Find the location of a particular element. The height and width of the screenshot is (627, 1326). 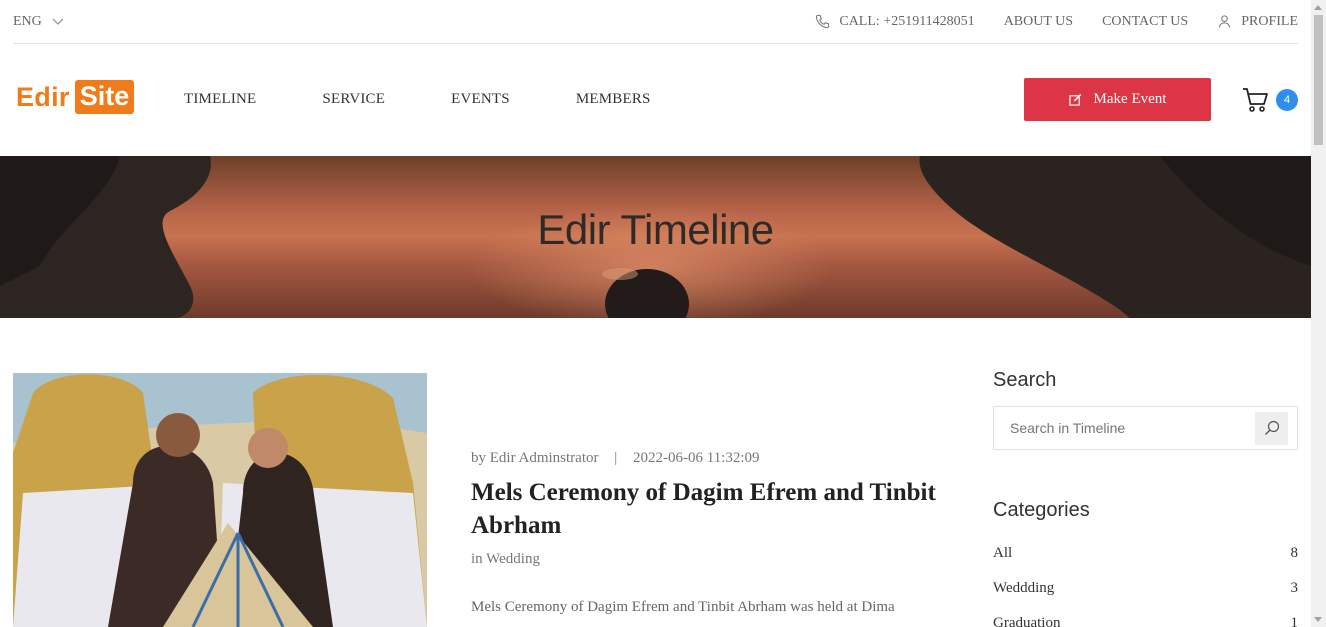

make-event-label: Make Event is located at coordinates (1130, 99).